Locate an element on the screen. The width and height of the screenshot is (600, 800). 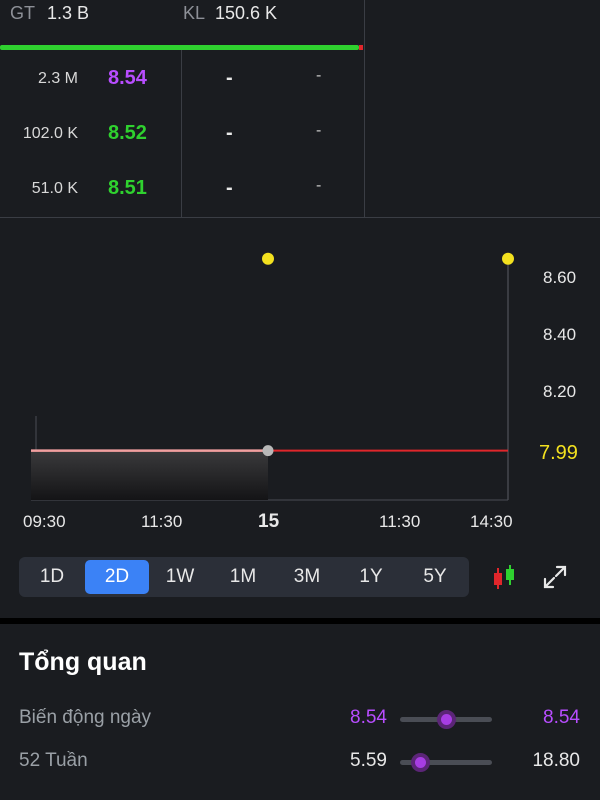
daily-range-marker is located at coordinates (446, 719).